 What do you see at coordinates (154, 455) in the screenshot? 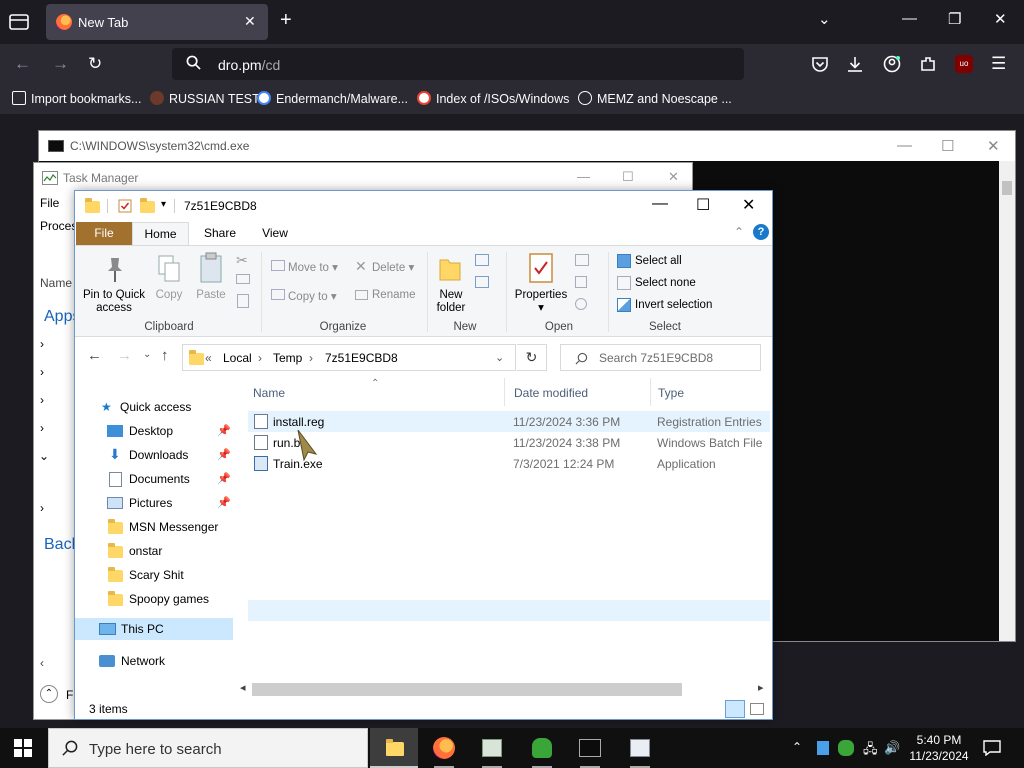
I see `nav-downloads: ⬇ Downloads 📌` at bounding box center [154, 455].